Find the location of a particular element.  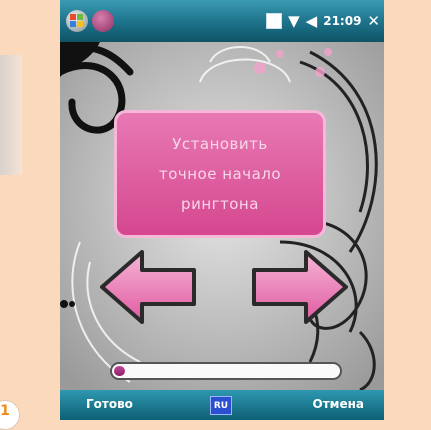

instruction-line-2: точное начало is located at coordinates (220, 174).